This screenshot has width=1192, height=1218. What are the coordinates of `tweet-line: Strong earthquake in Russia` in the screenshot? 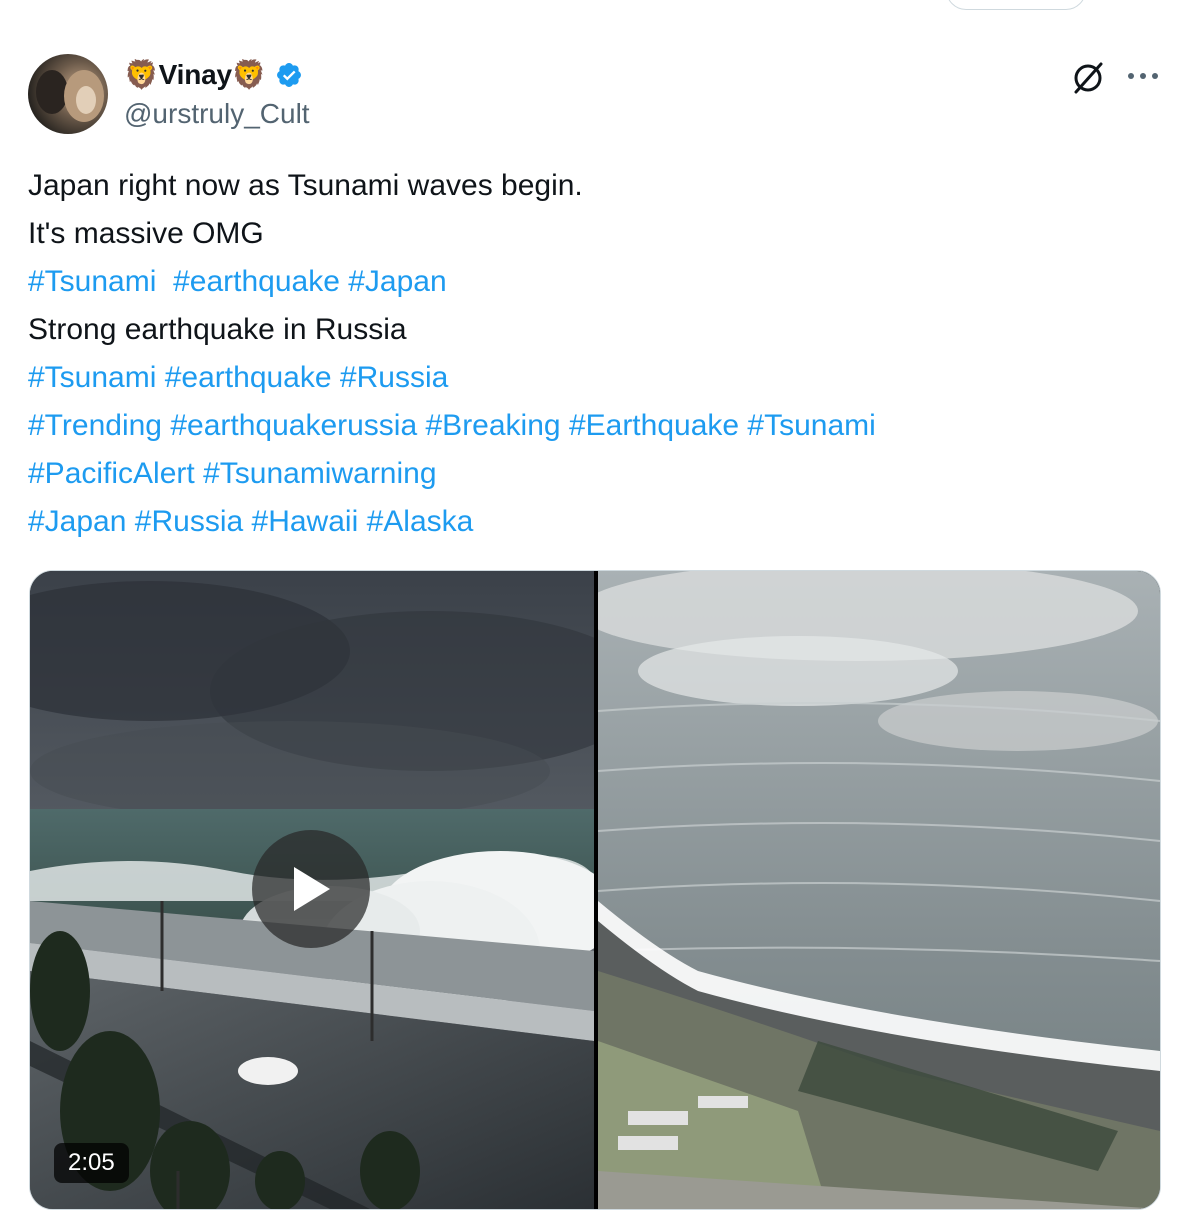 It's located at (217, 329).